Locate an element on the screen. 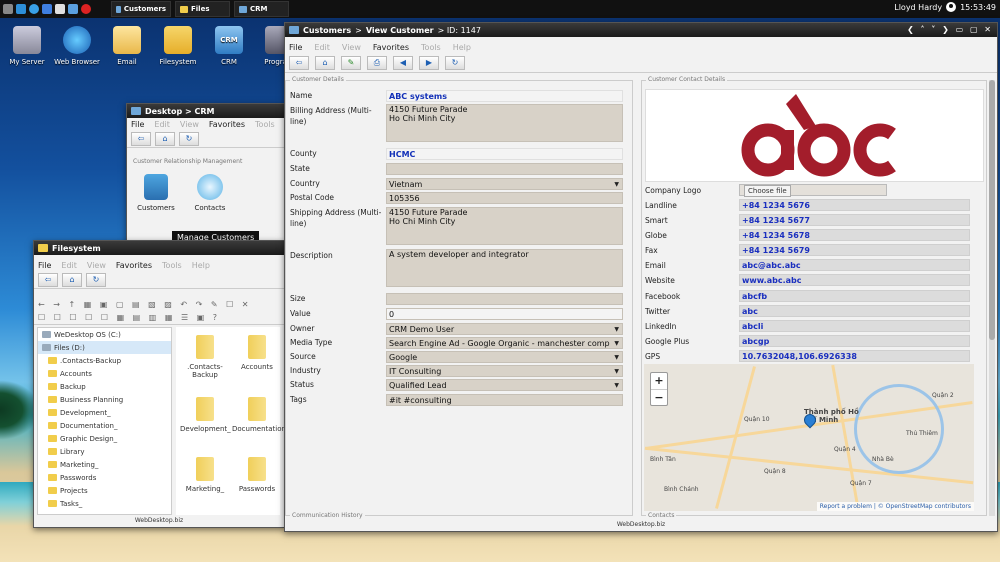 This screenshot has width=1000, height=562. shipping-field: 4150 Future Parade Ho Chi Minh City is located at coordinates (504, 226).